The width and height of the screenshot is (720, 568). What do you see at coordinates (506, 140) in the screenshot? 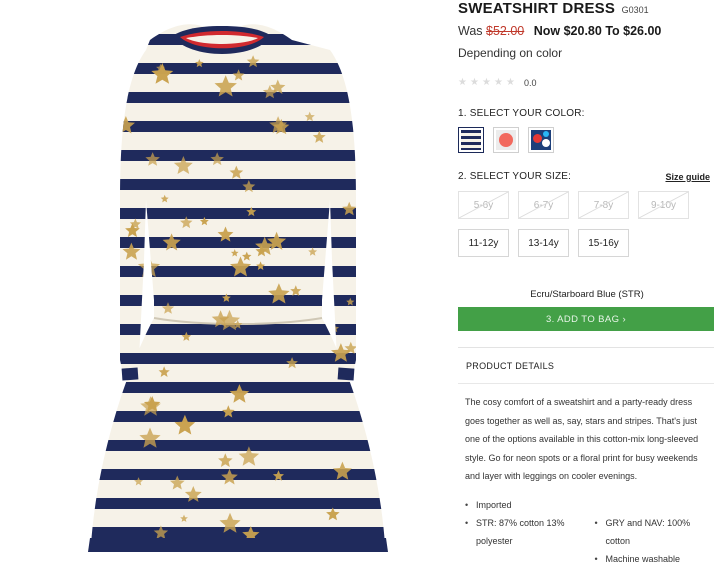
I see `swatch-coral-spot` at bounding box center [506, 140].